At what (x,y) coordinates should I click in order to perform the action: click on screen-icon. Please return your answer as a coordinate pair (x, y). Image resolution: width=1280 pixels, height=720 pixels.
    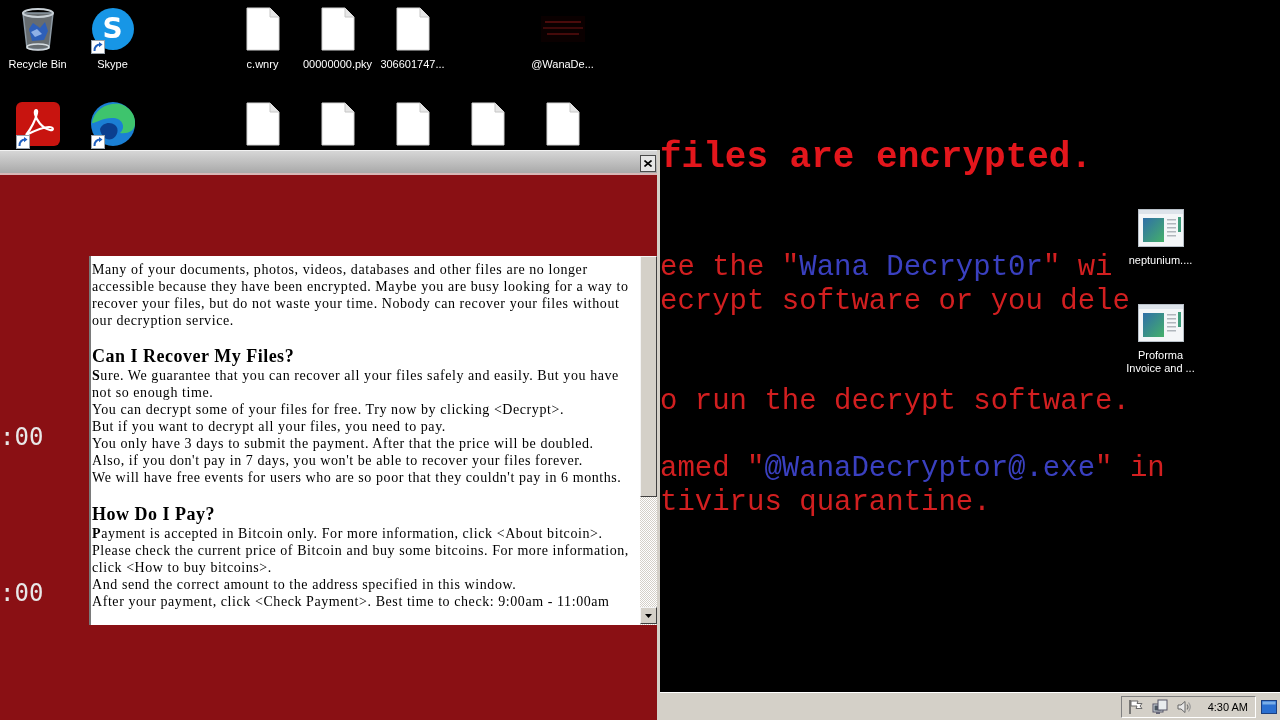
    Looking at the image, I should click on (1269, 706).